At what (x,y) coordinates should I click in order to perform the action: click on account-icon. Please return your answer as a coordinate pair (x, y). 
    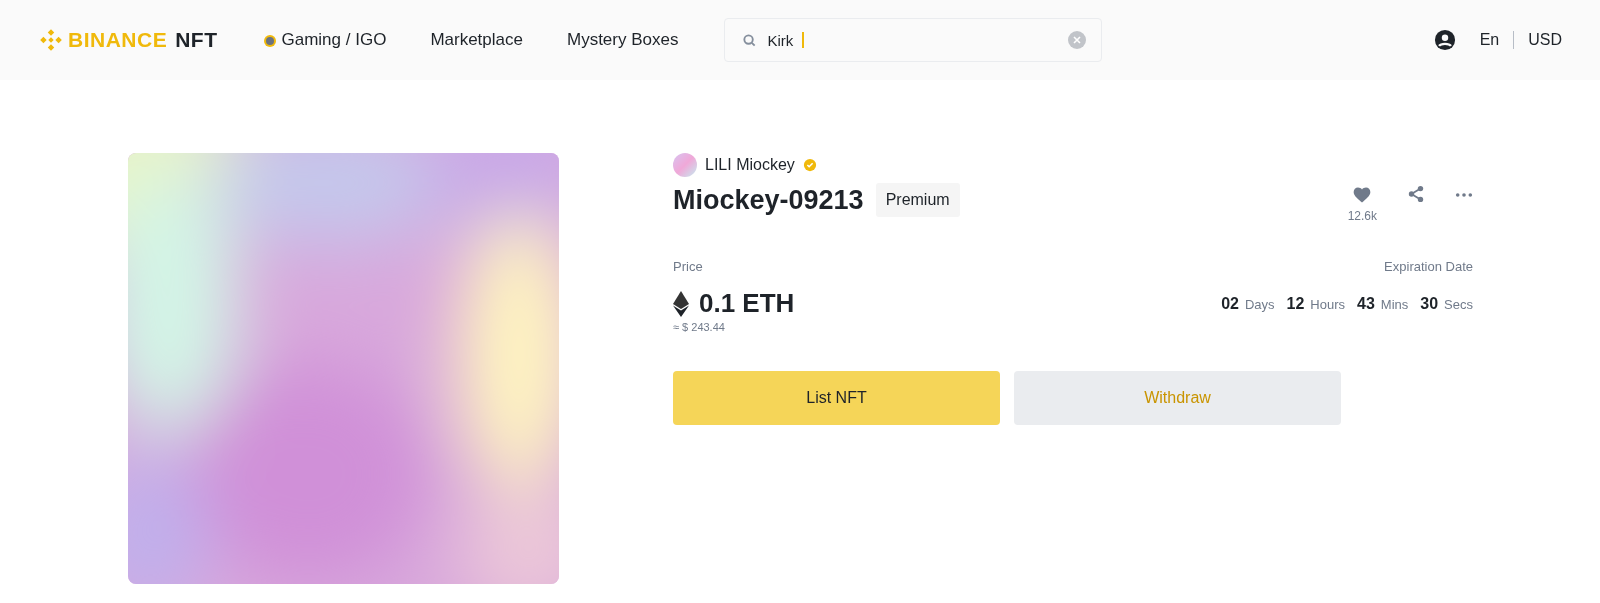
    Looking at the image, I should click on (1444, 40).